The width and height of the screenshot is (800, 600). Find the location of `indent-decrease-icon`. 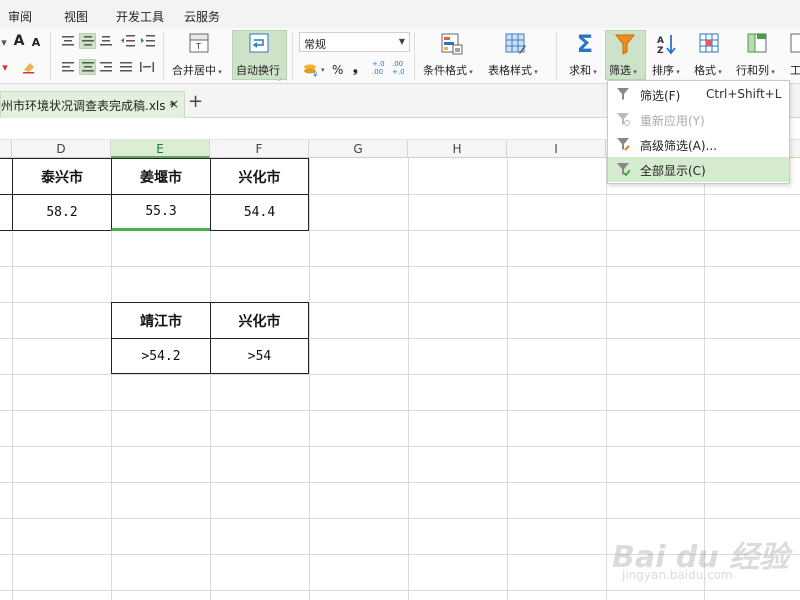

indent-decrease-icon is located at coordinates (128, 41).